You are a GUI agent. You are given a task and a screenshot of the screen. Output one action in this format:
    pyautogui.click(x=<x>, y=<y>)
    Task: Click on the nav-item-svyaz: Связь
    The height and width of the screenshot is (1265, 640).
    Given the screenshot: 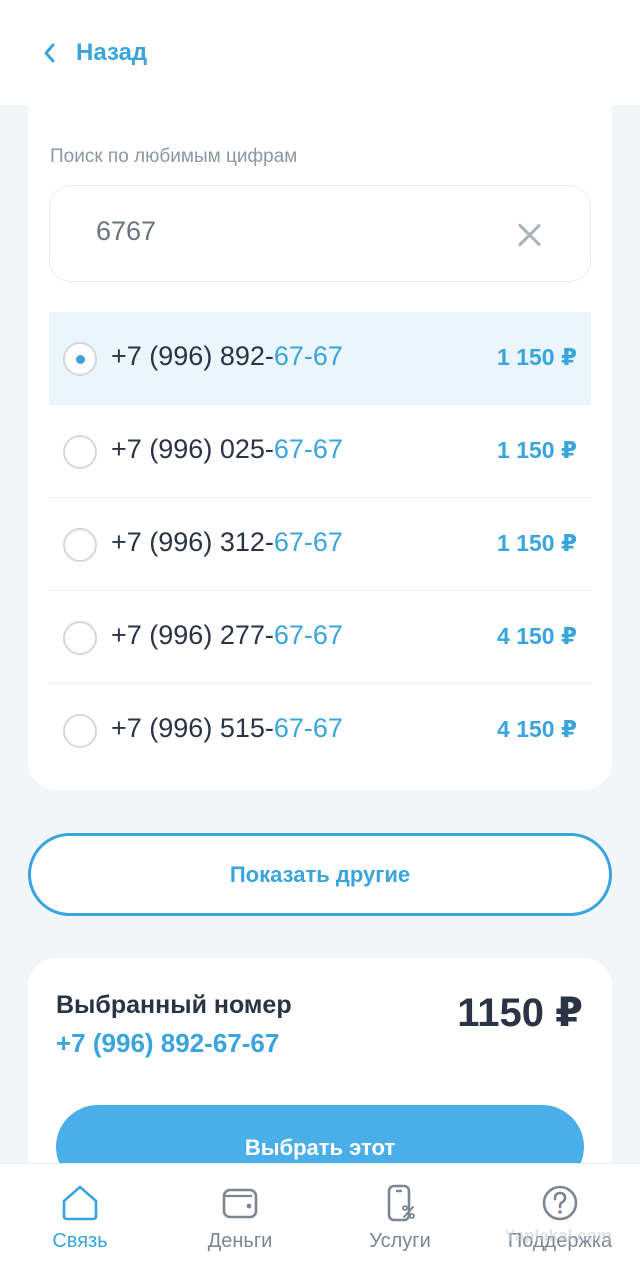 What is the action you would take?
    pyautogui.click(x=80, y=1214)
    